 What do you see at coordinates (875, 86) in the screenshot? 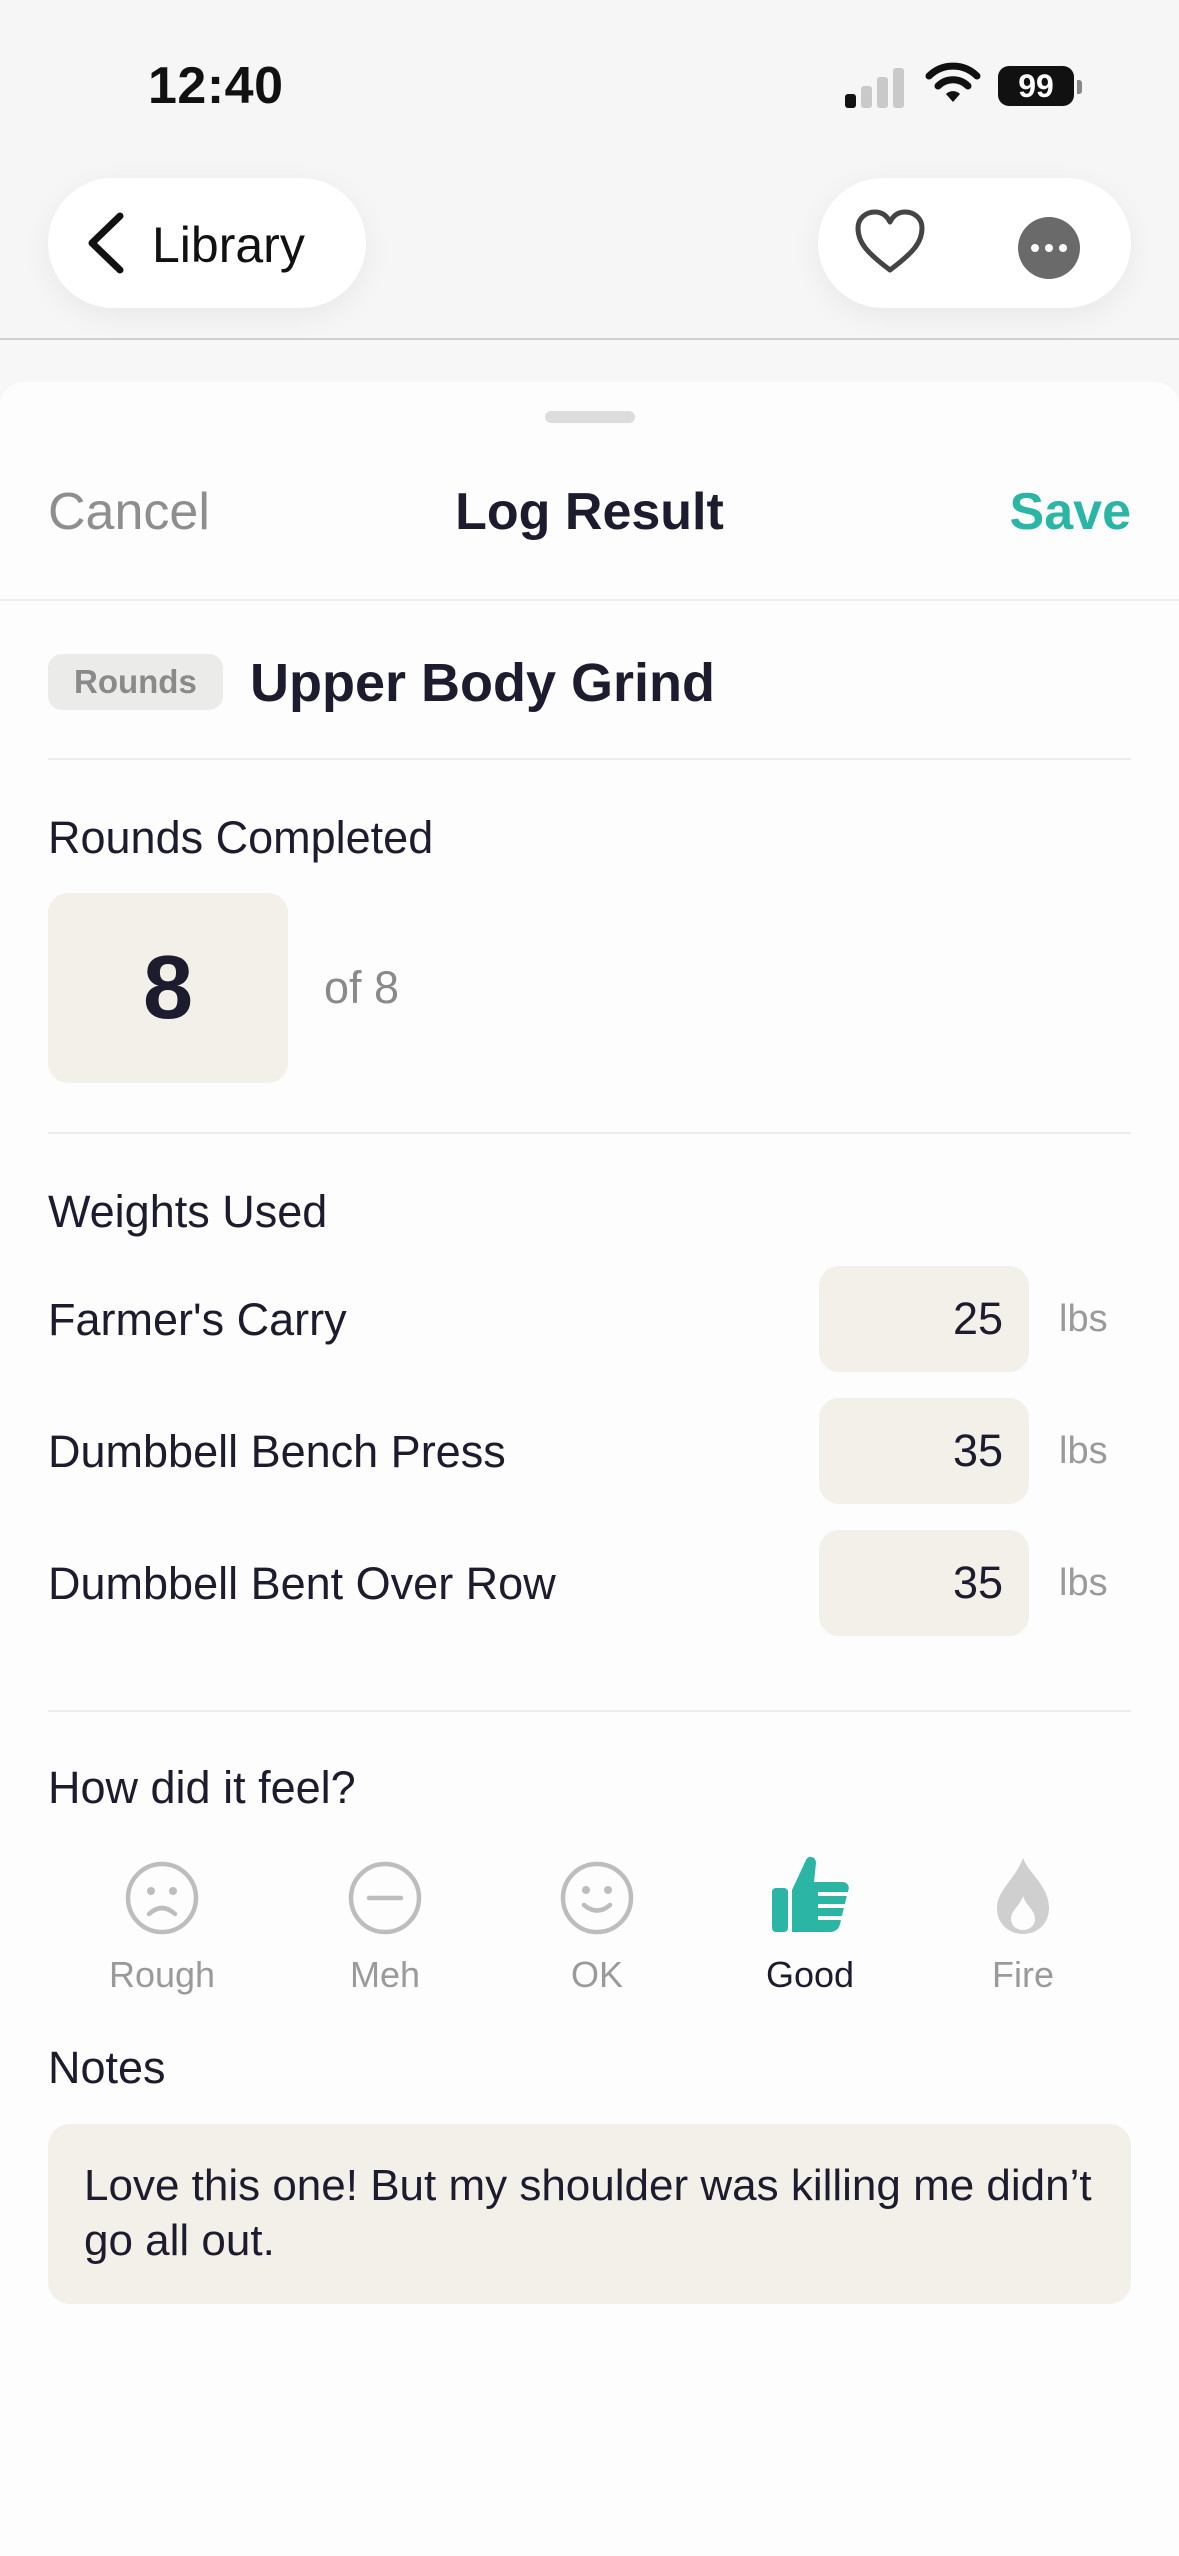
I see `cellular-signal-icon` at bounding box center [875, 86].